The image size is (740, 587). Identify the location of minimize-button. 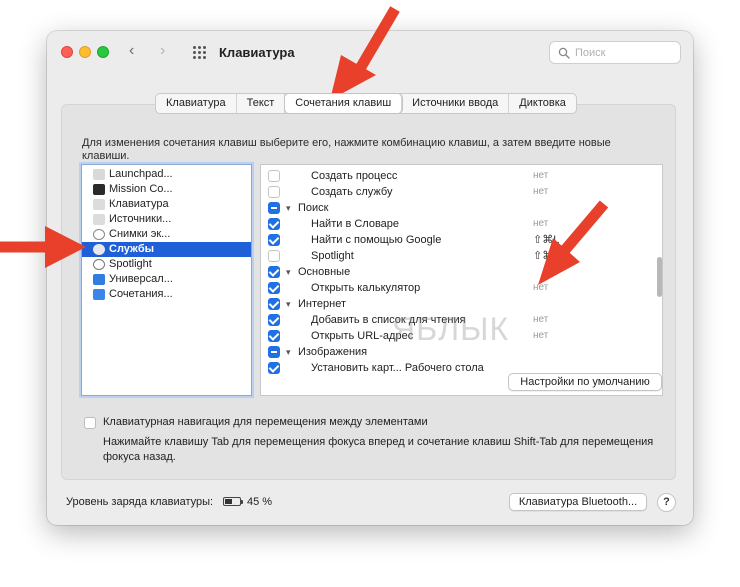
(85, 52).